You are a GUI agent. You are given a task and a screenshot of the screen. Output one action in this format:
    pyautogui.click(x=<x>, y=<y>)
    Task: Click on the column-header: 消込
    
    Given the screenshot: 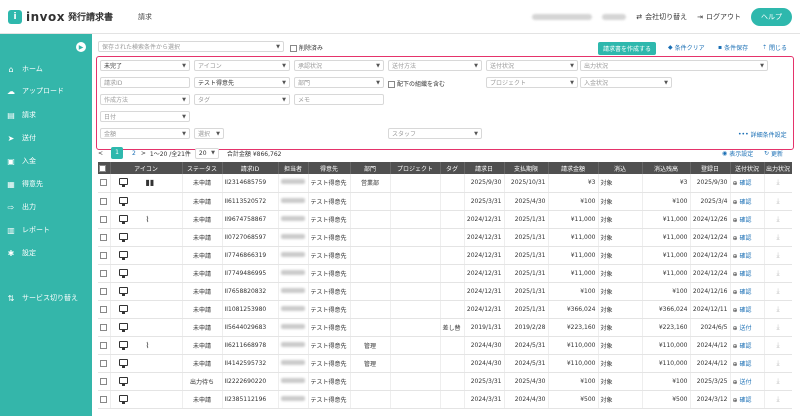 What is the action you would take?
    pyautogui.click(x=620, y=168)
    